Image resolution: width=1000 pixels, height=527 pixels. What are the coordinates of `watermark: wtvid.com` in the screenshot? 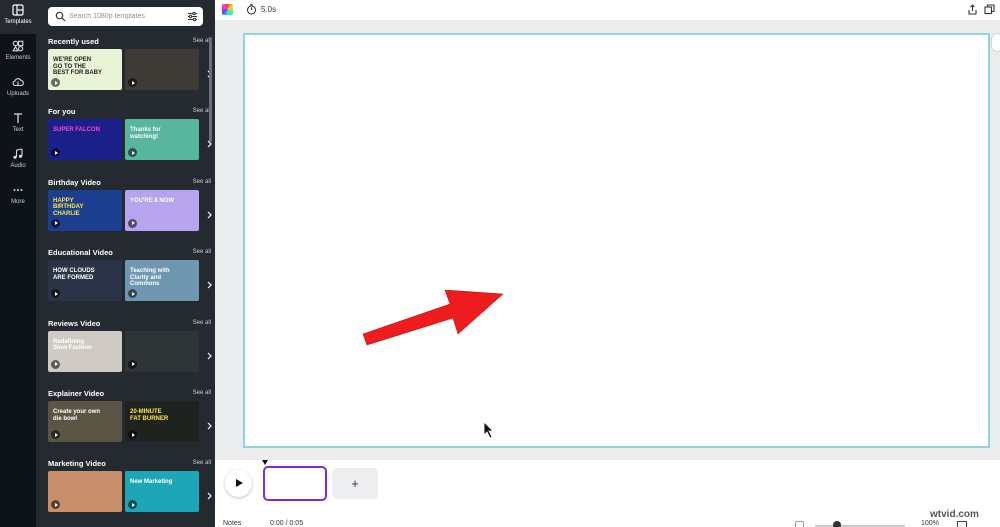 It's located at (954, 514).